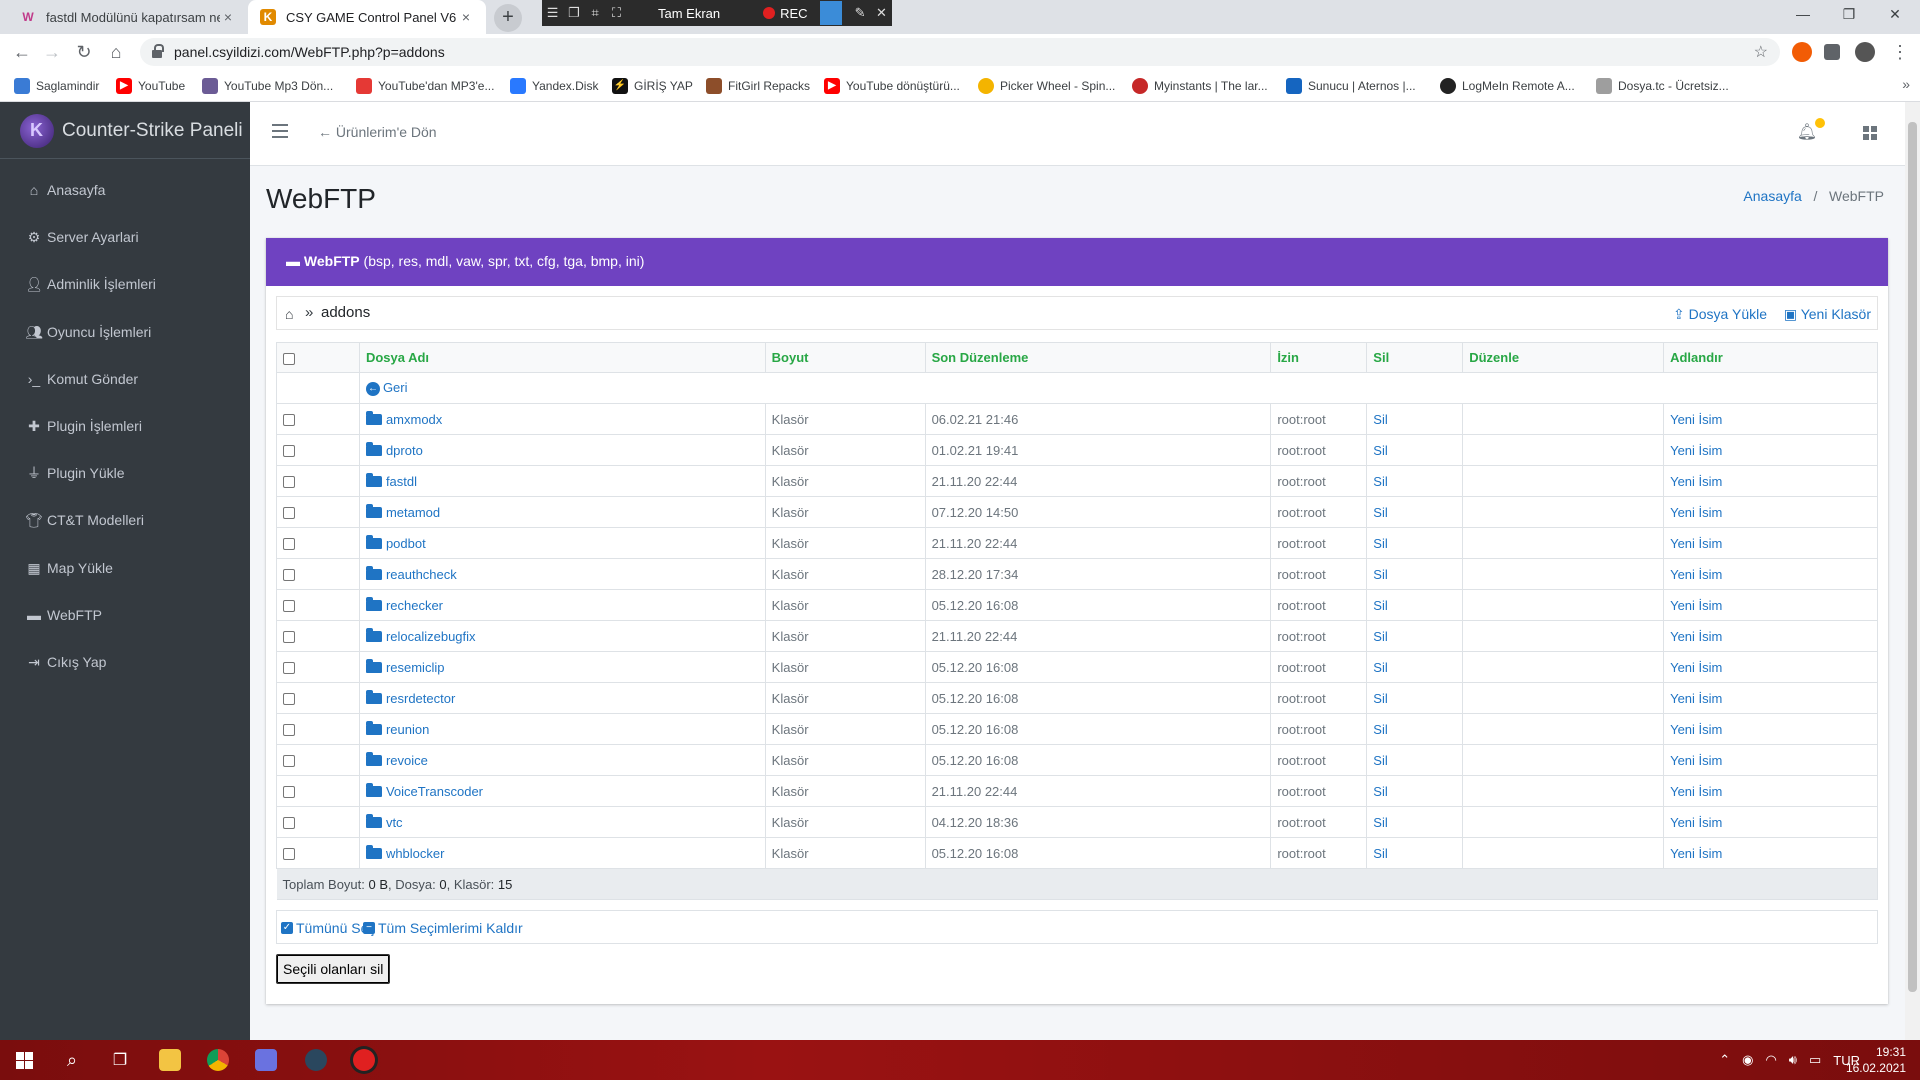  I want to click on notifications-bell-icon: 🔔︎, so click(1811, 130).